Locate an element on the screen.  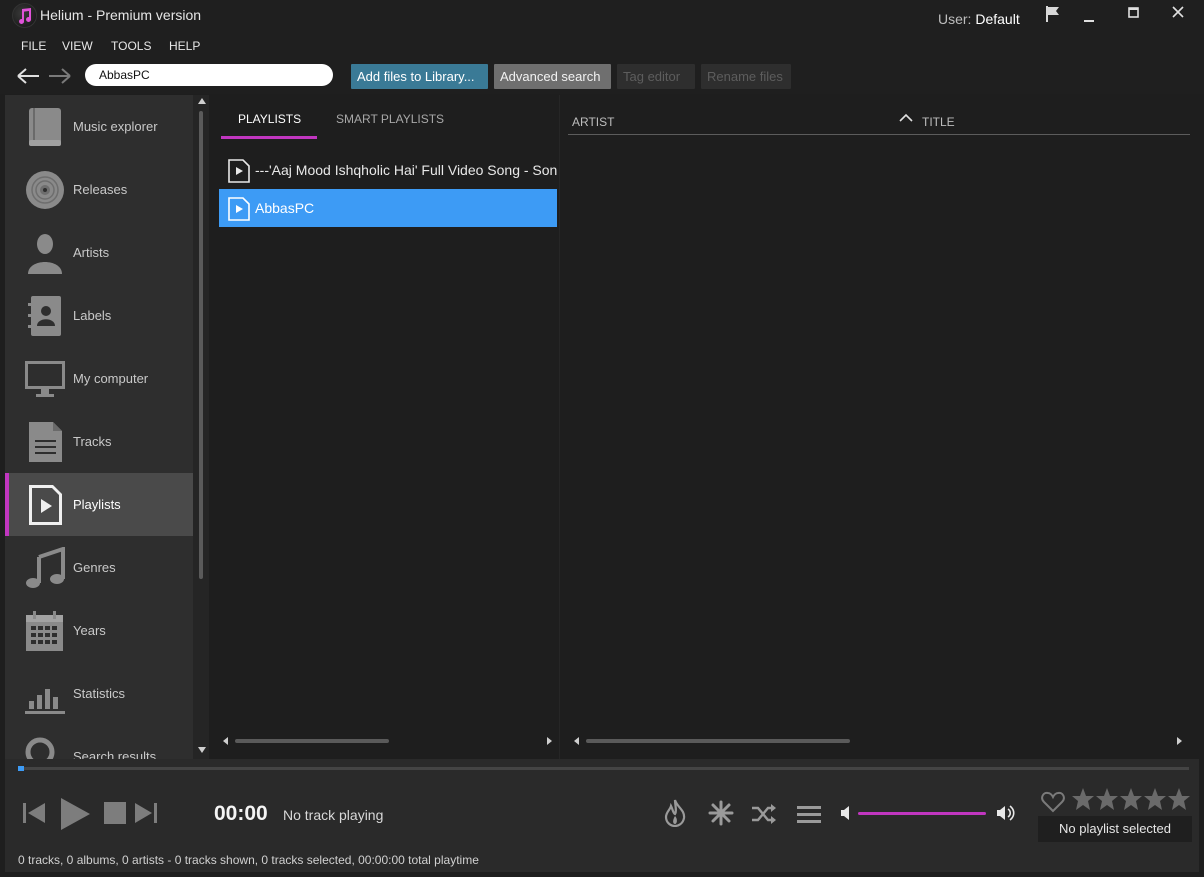
progress-bar is located at coordinates (603, 768).